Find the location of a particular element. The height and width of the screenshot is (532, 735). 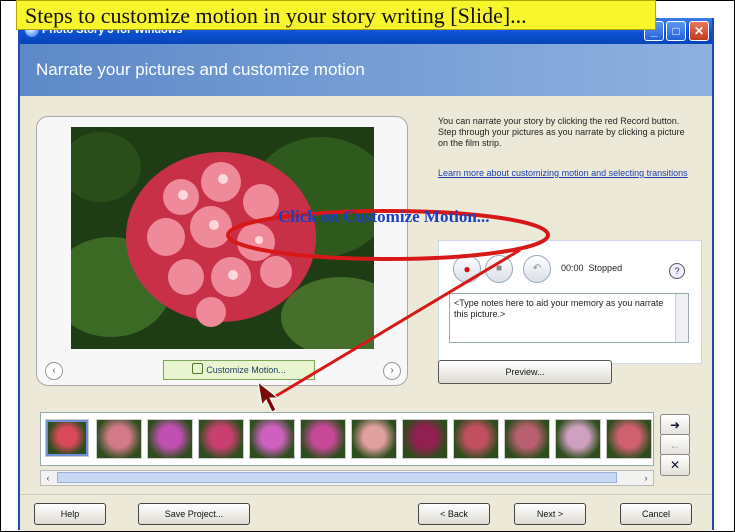

recording-status: 00:00 Stopped is located at coordinates (591, 268).